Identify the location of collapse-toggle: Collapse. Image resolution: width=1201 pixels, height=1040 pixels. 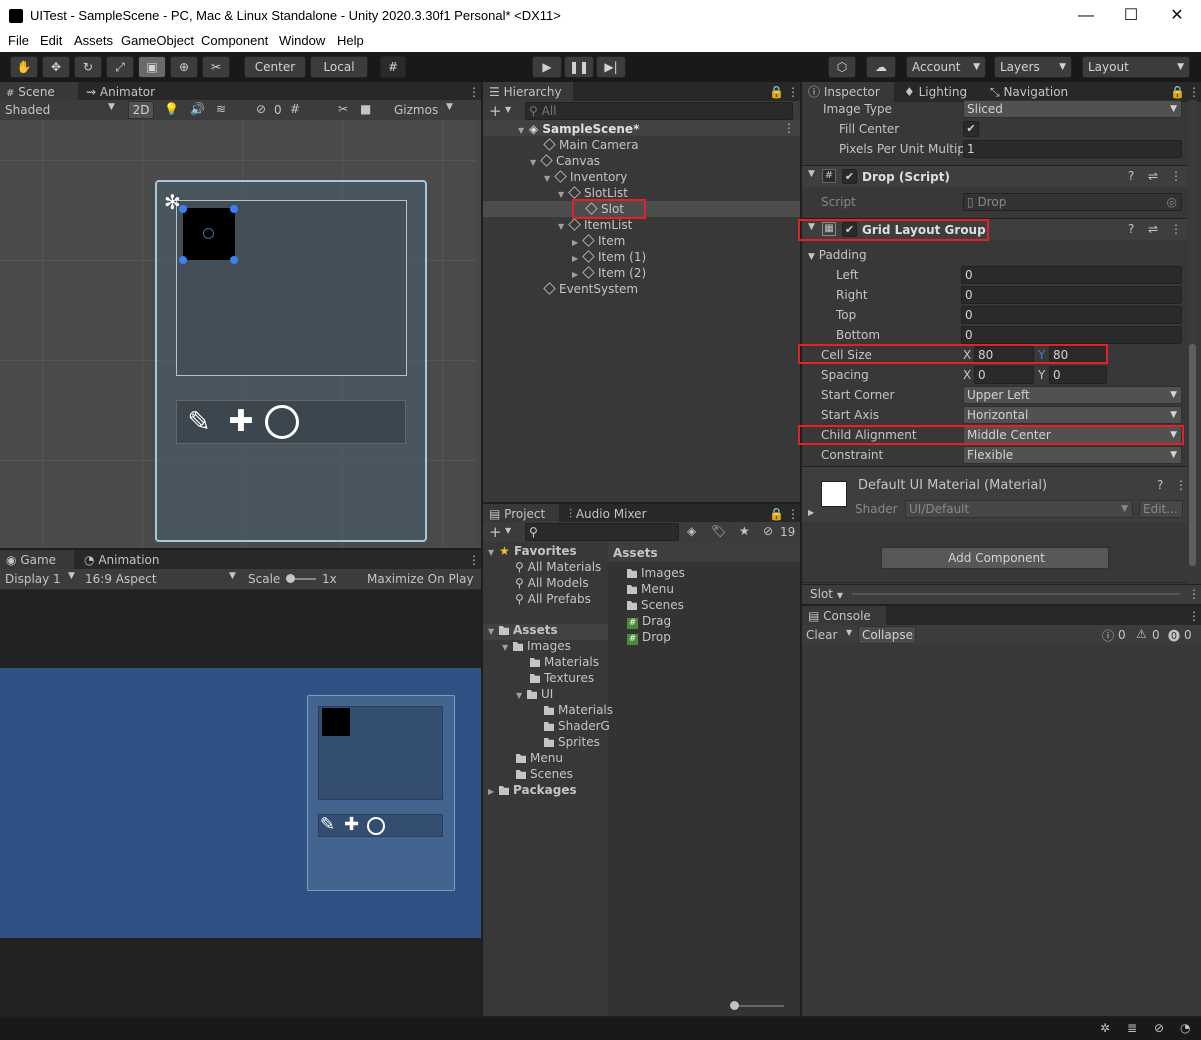
(887, 635).